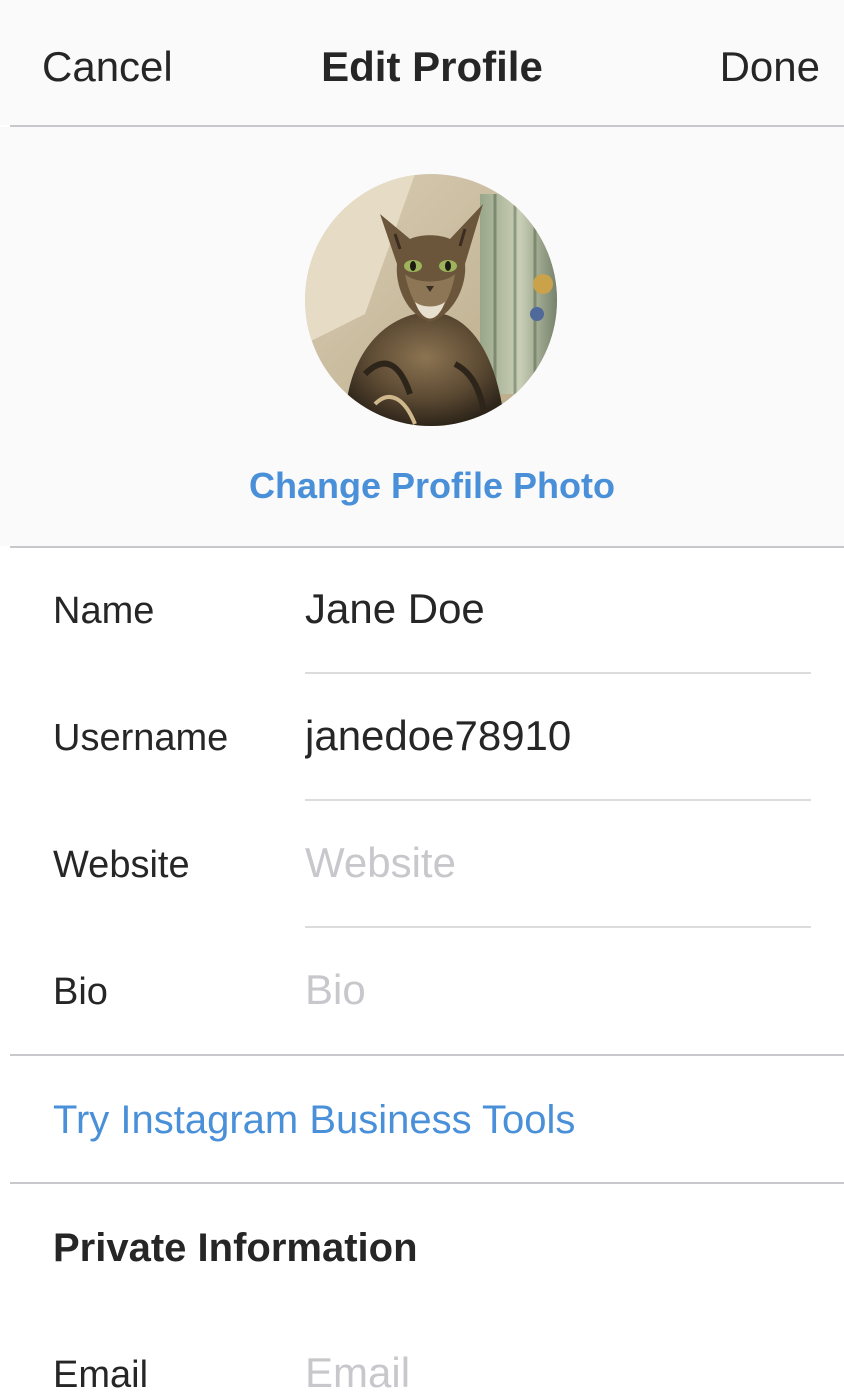  Describe the element at coordinates (432, 66) in the screenshot. I see `page-title: Edit Profile` at that location.